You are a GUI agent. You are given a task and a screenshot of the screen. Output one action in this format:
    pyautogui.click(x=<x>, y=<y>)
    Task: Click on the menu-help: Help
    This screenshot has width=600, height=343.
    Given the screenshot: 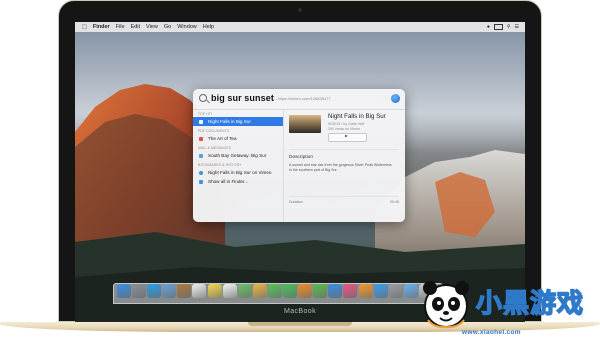 What is the action you would take?
    pyautogui.click(x=208, y=27)
    